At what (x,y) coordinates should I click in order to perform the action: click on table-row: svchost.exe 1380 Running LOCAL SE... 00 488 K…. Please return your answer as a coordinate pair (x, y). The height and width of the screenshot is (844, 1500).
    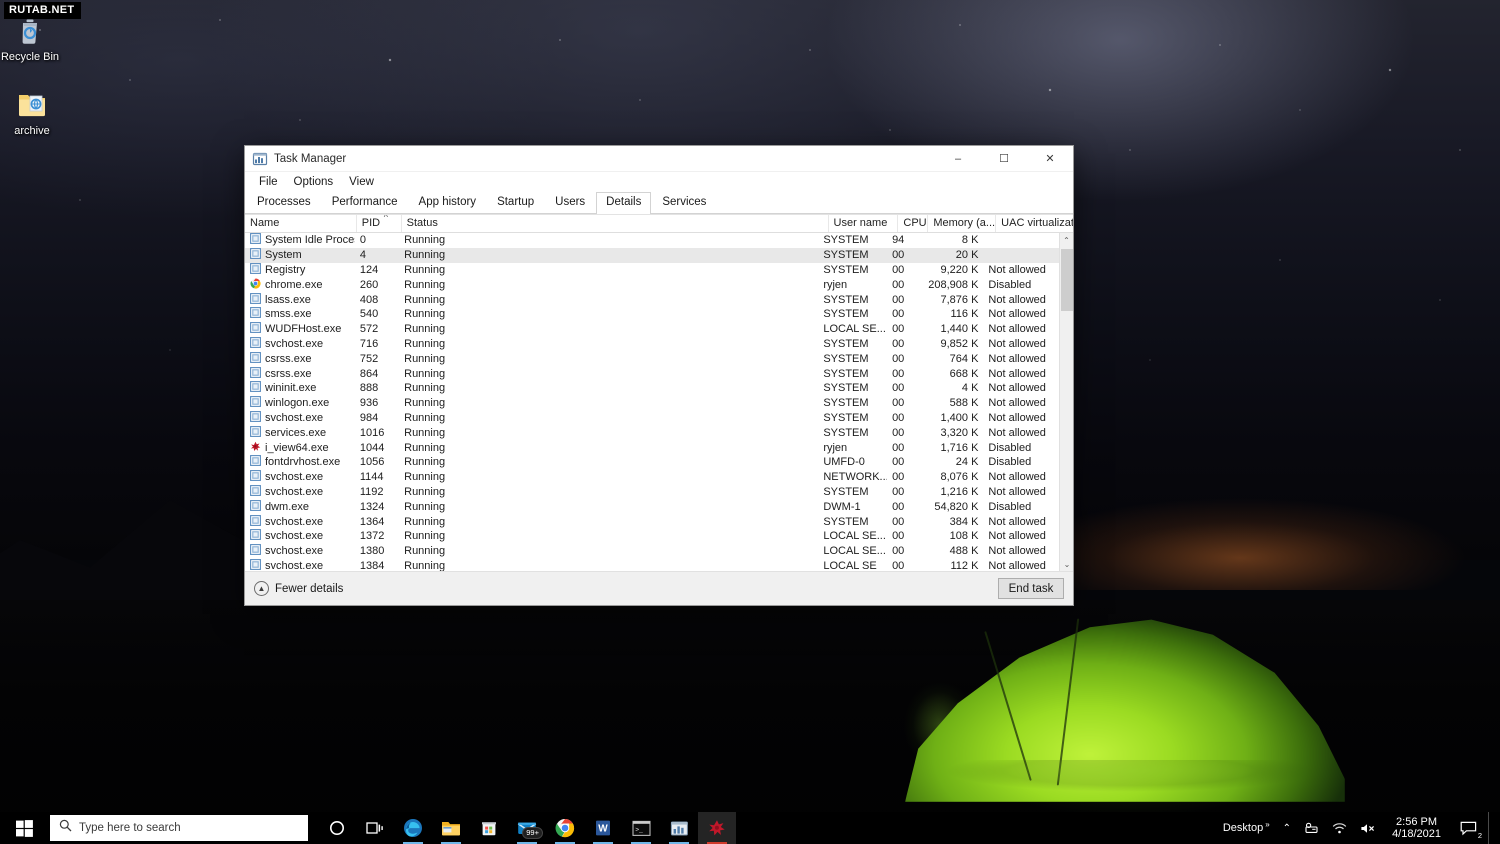
    Looking at the image, I should click on (652, 551).